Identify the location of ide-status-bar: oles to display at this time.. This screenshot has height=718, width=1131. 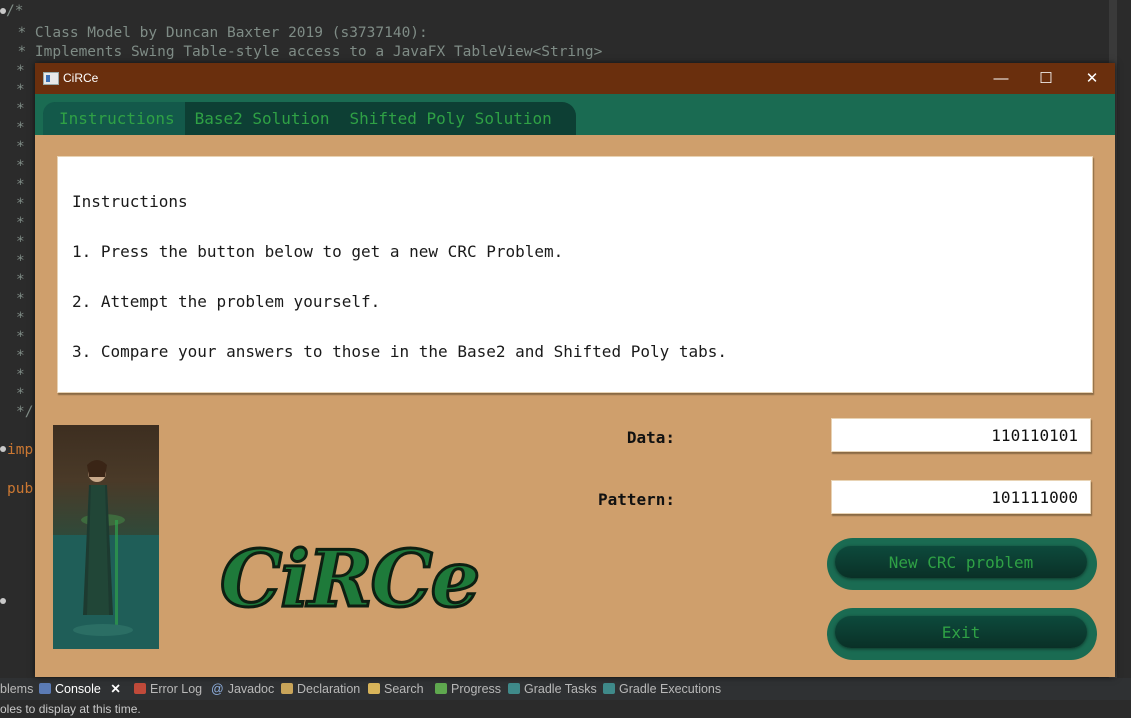
(565, 709).